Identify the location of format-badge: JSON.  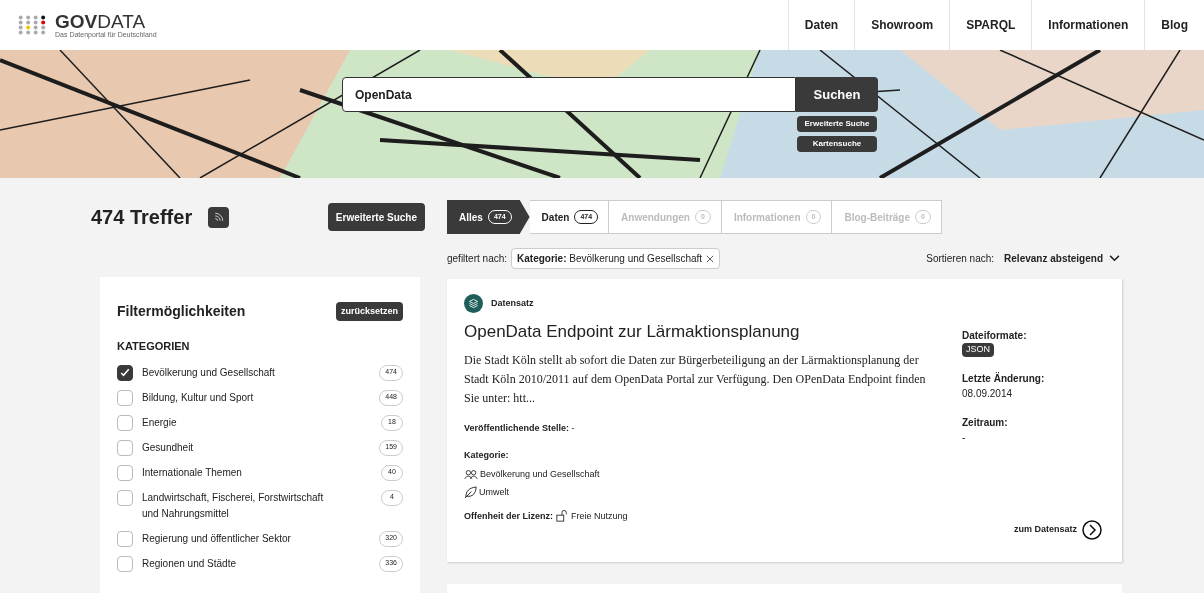
(978, 350).